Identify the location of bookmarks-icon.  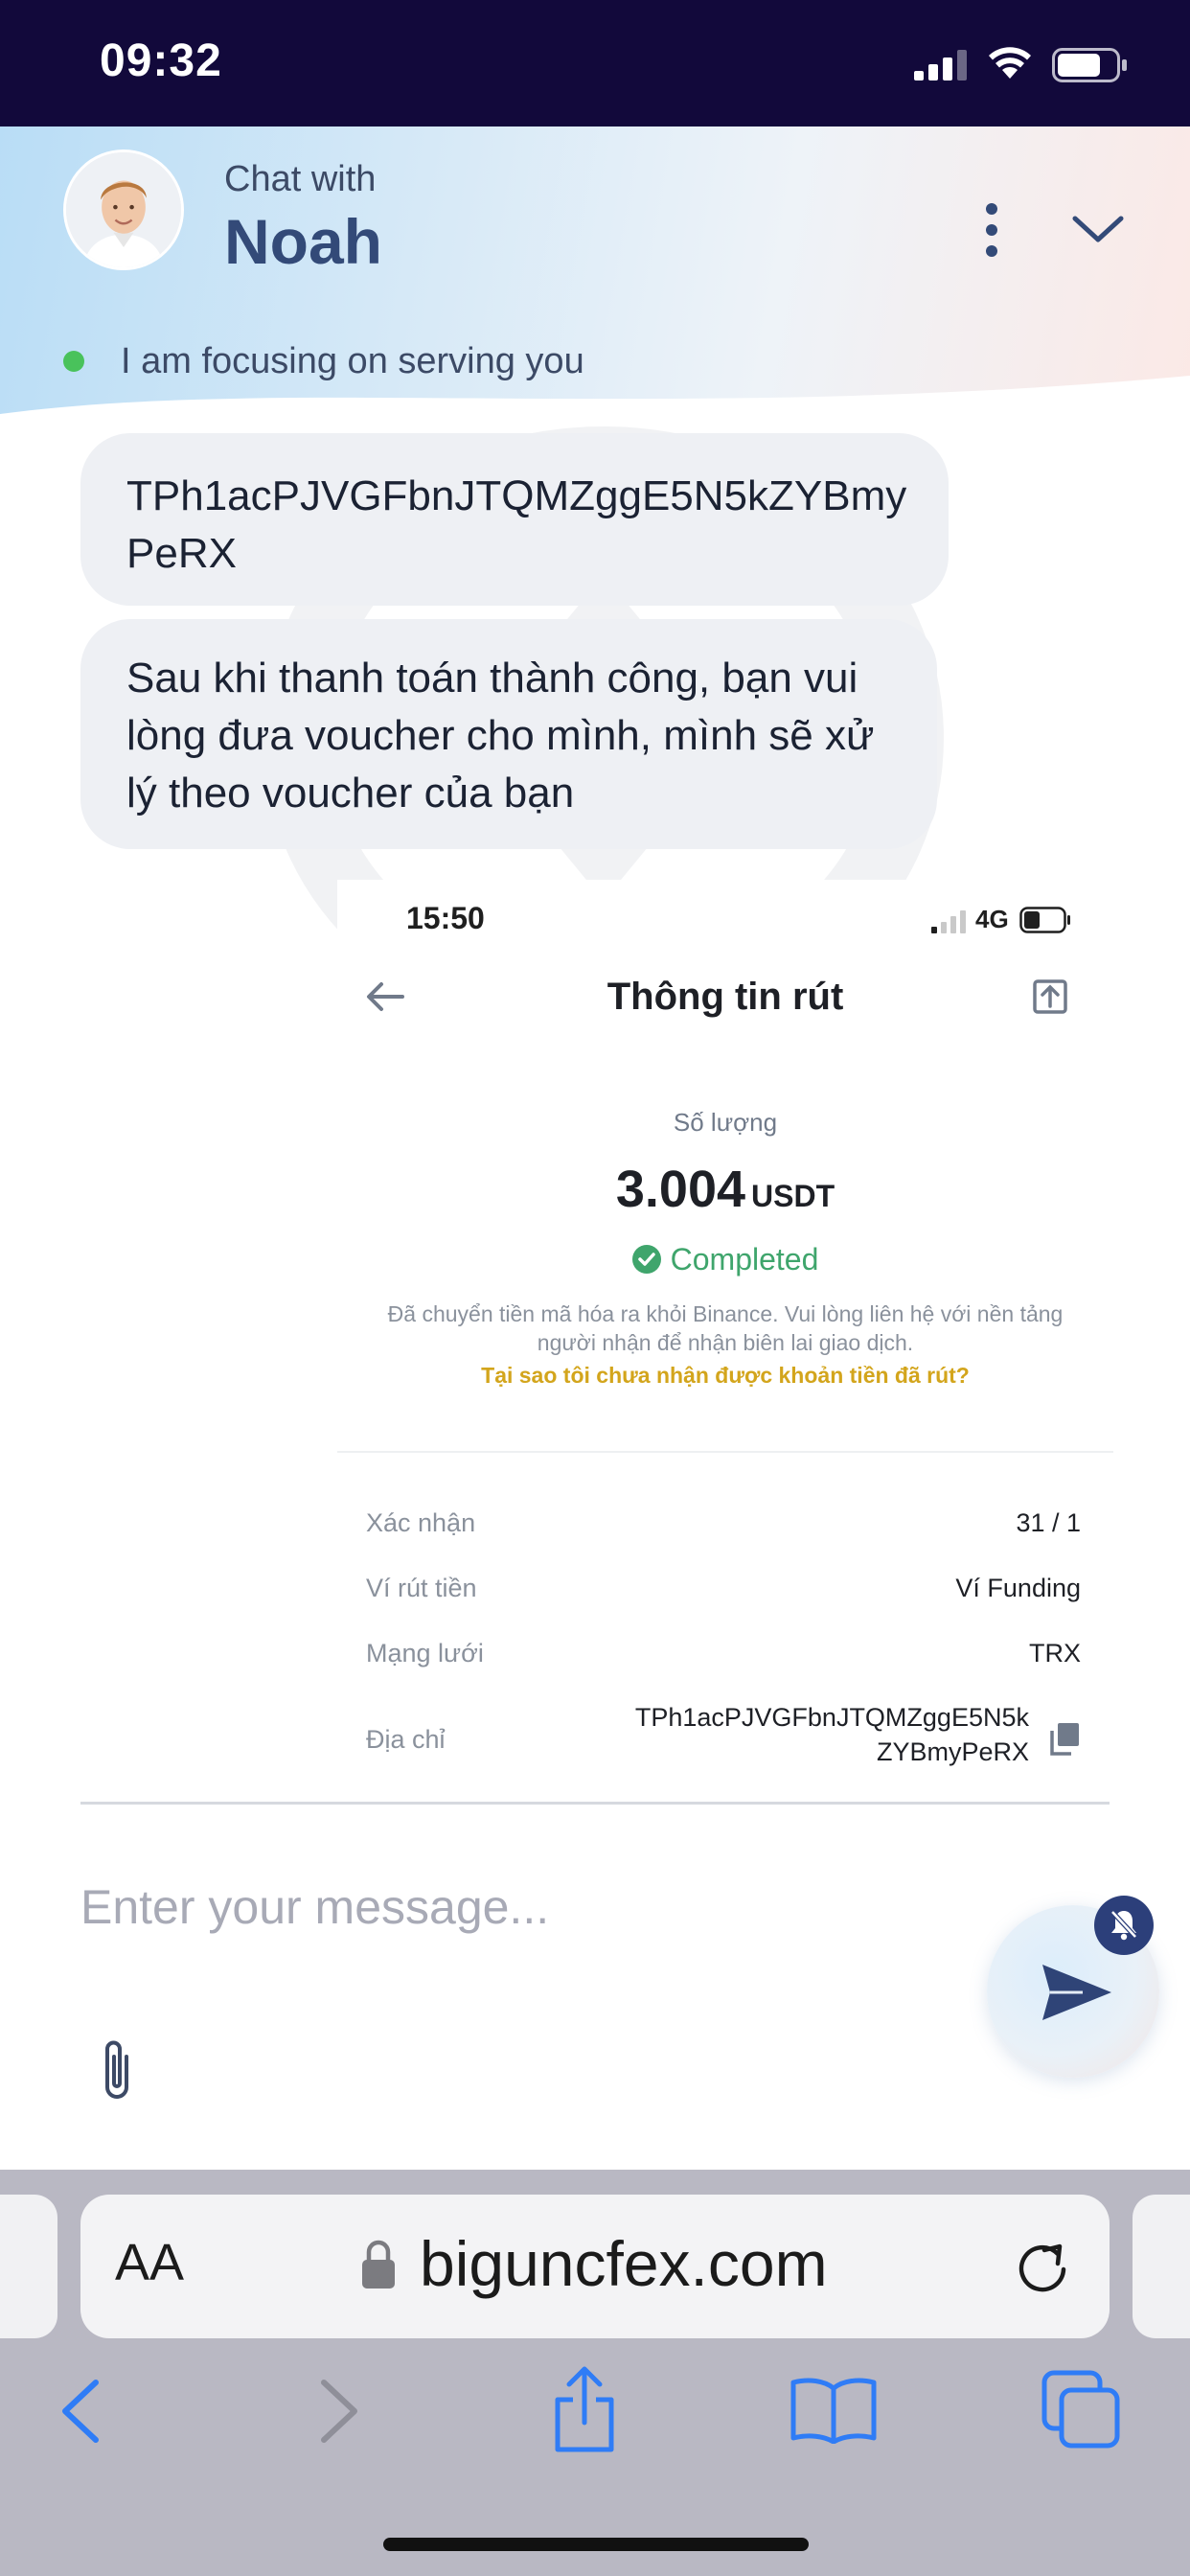
(834, 2409).